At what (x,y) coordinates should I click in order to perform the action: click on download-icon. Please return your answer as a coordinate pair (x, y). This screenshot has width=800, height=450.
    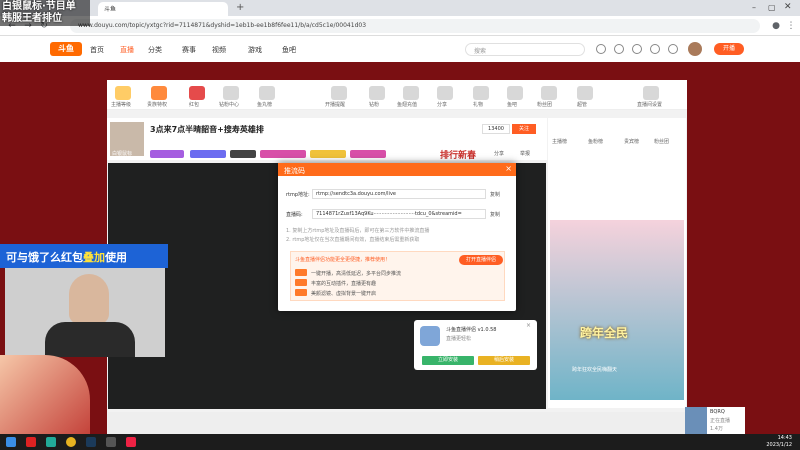
    Looking at the image, I should click on (655, 49).